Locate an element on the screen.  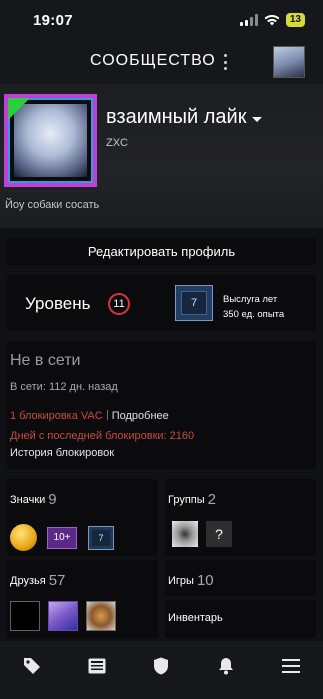
friends-title: Друзья 57 is located at coordinates (37, 580).